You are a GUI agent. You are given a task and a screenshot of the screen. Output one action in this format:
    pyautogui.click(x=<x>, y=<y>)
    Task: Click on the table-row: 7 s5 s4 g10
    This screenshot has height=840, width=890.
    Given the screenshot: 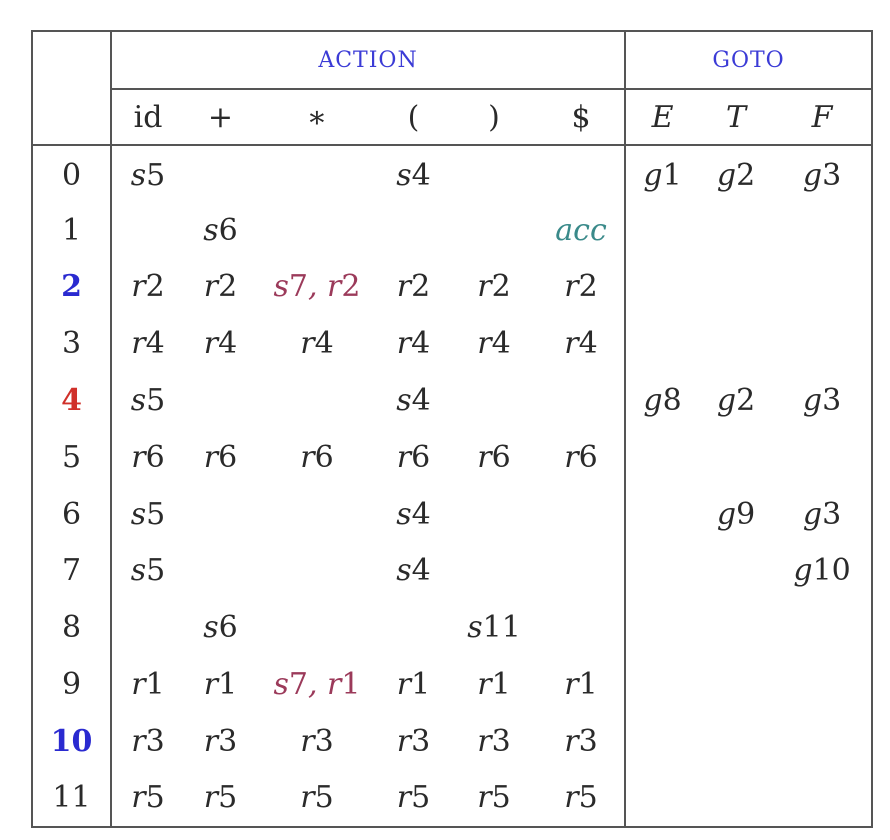 What is the action you would take?
    pyautogui.click(x=452, y=571)
    